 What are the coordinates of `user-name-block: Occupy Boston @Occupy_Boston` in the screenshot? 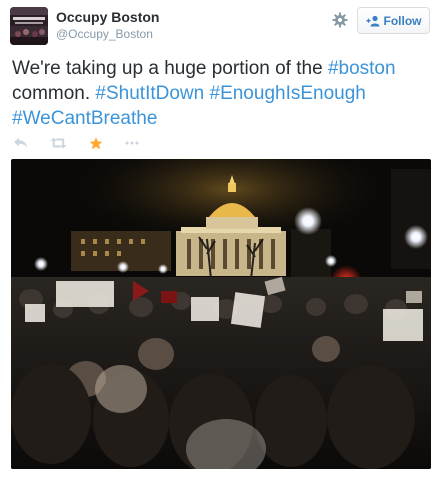 It's located at (107, 25).